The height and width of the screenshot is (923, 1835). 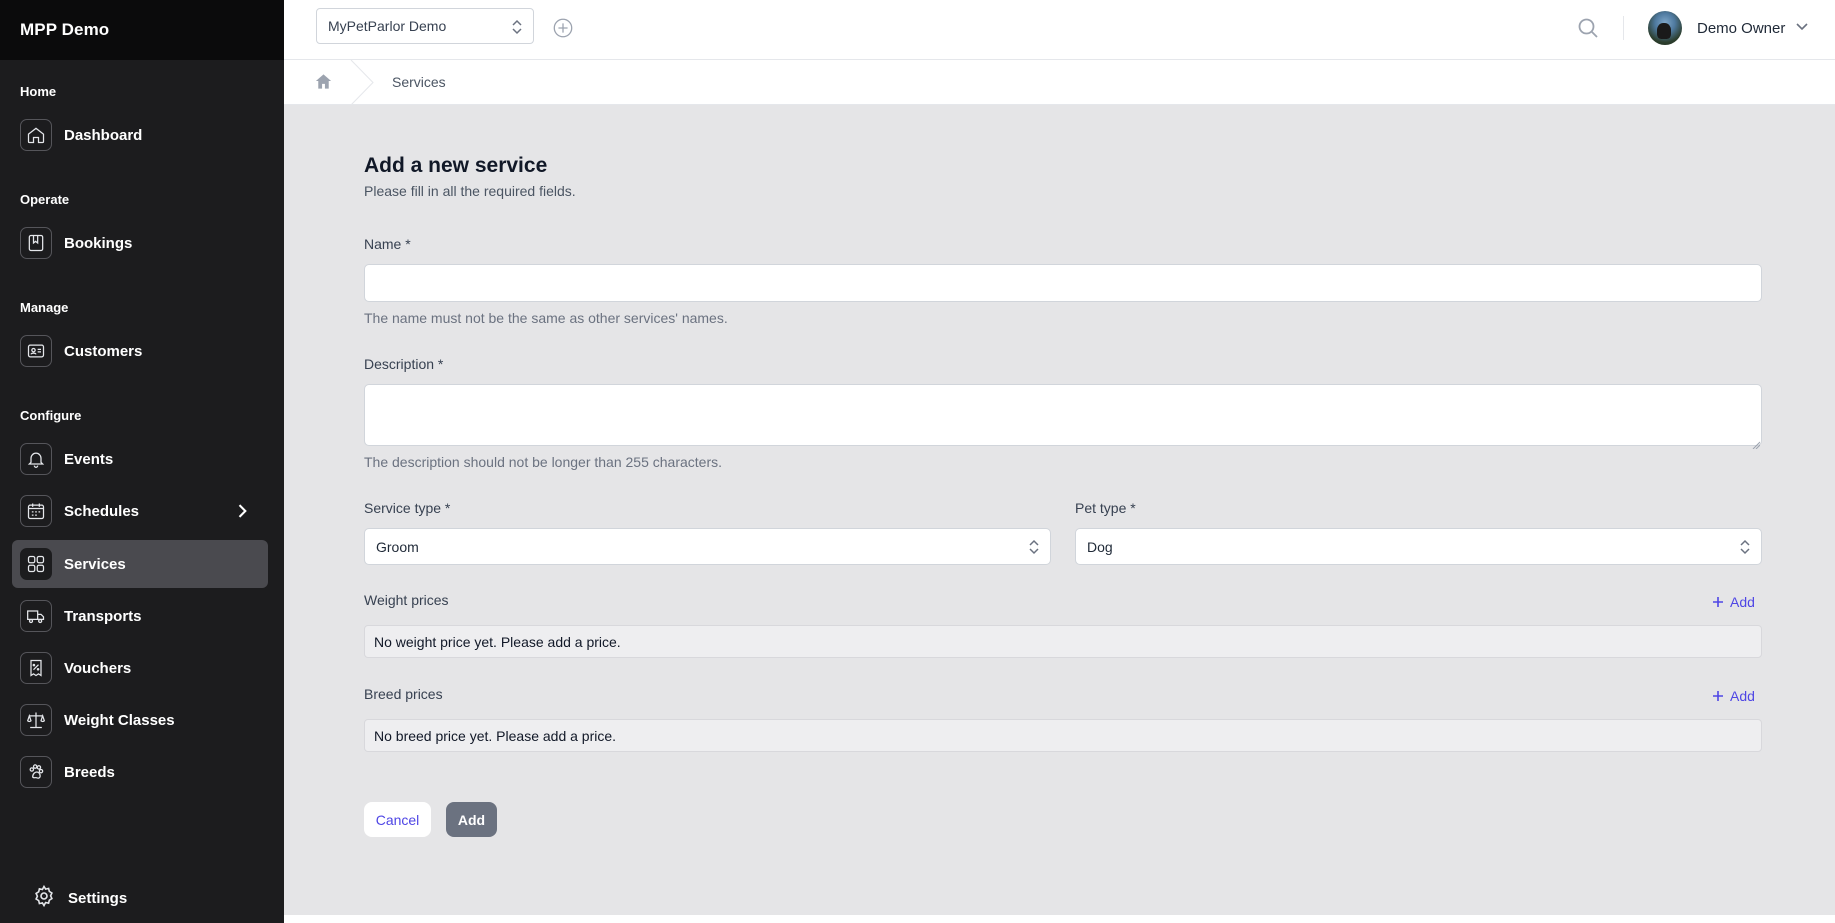 I want to click on sidebar-item-customers: Customers, so click(x=140, y=351).